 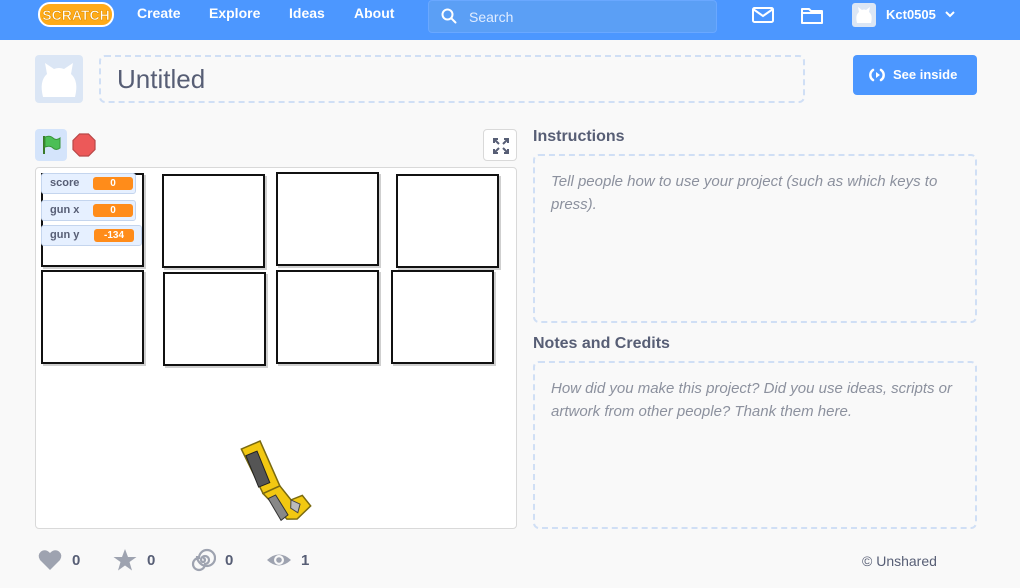 I want to click on favorite-count: 0, so click(x=151, y=560).